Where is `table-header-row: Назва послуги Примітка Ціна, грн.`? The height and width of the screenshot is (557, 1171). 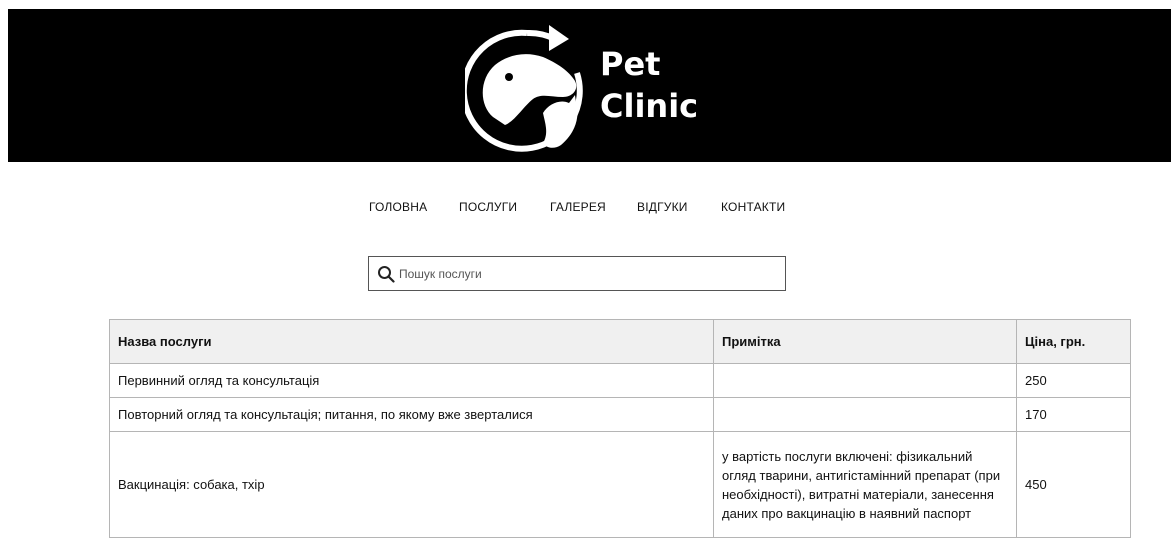 table-header-row: Назва послуги Примітка Ціна, грн. is located at coordinates (620, 341).